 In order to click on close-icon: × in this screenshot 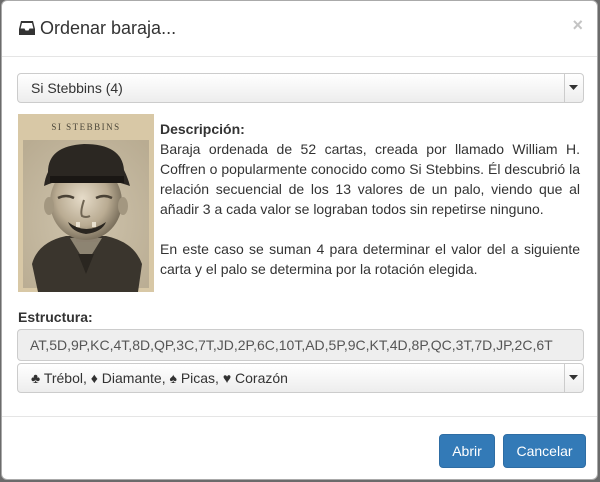, I will do `click(577, 25)`.